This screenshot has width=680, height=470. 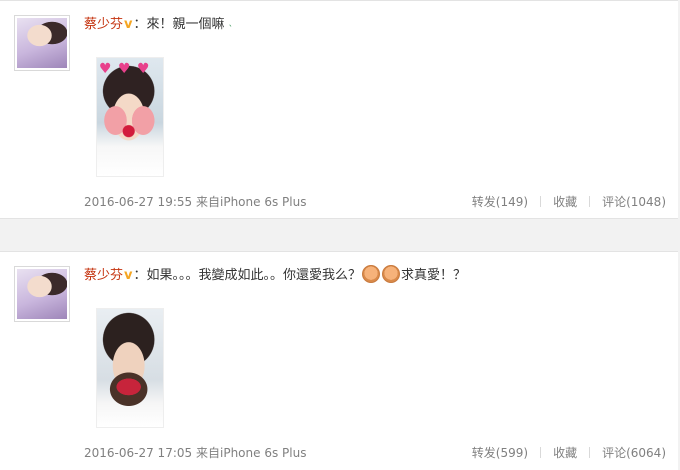 I want to click on post-actions: 转发(149) 收藏 评论(1048), so click(x=569, y=202).